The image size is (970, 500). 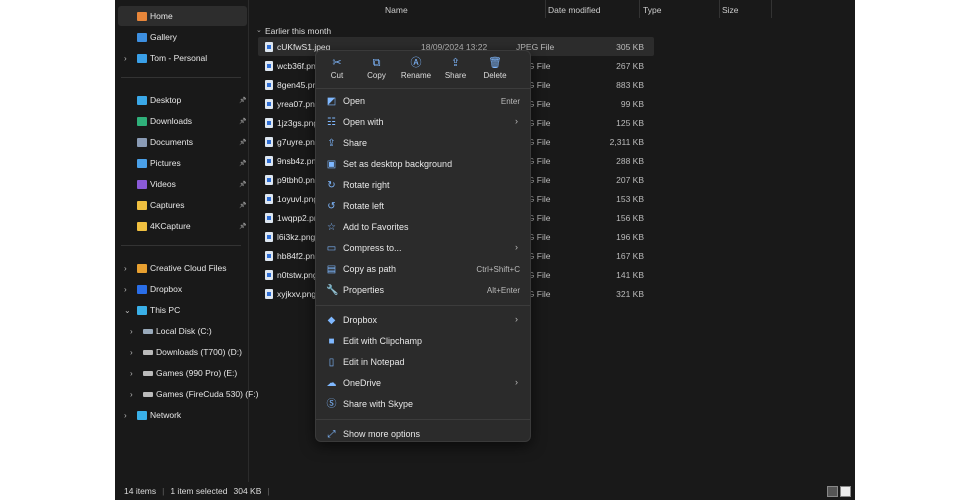 I want to click on menu-item-rotate-right: ↻ Rotate right, so click(x=423, y=185).